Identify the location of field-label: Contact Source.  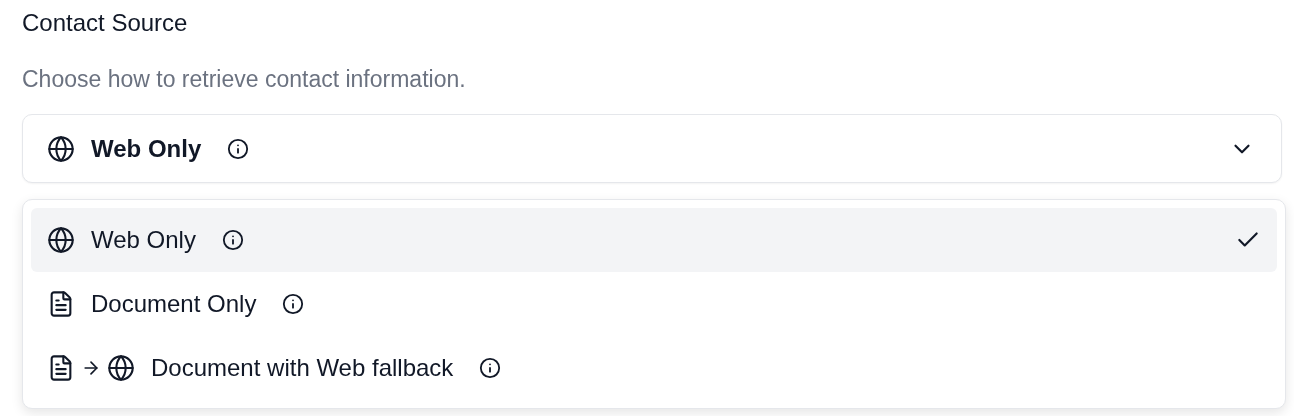
(105, 23).